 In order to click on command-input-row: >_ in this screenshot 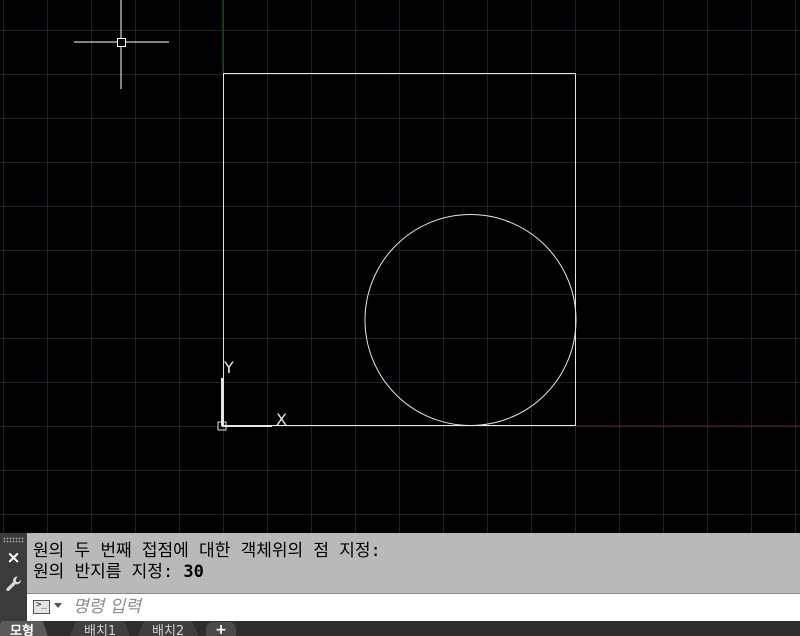, I will do `click(413, 607)`.